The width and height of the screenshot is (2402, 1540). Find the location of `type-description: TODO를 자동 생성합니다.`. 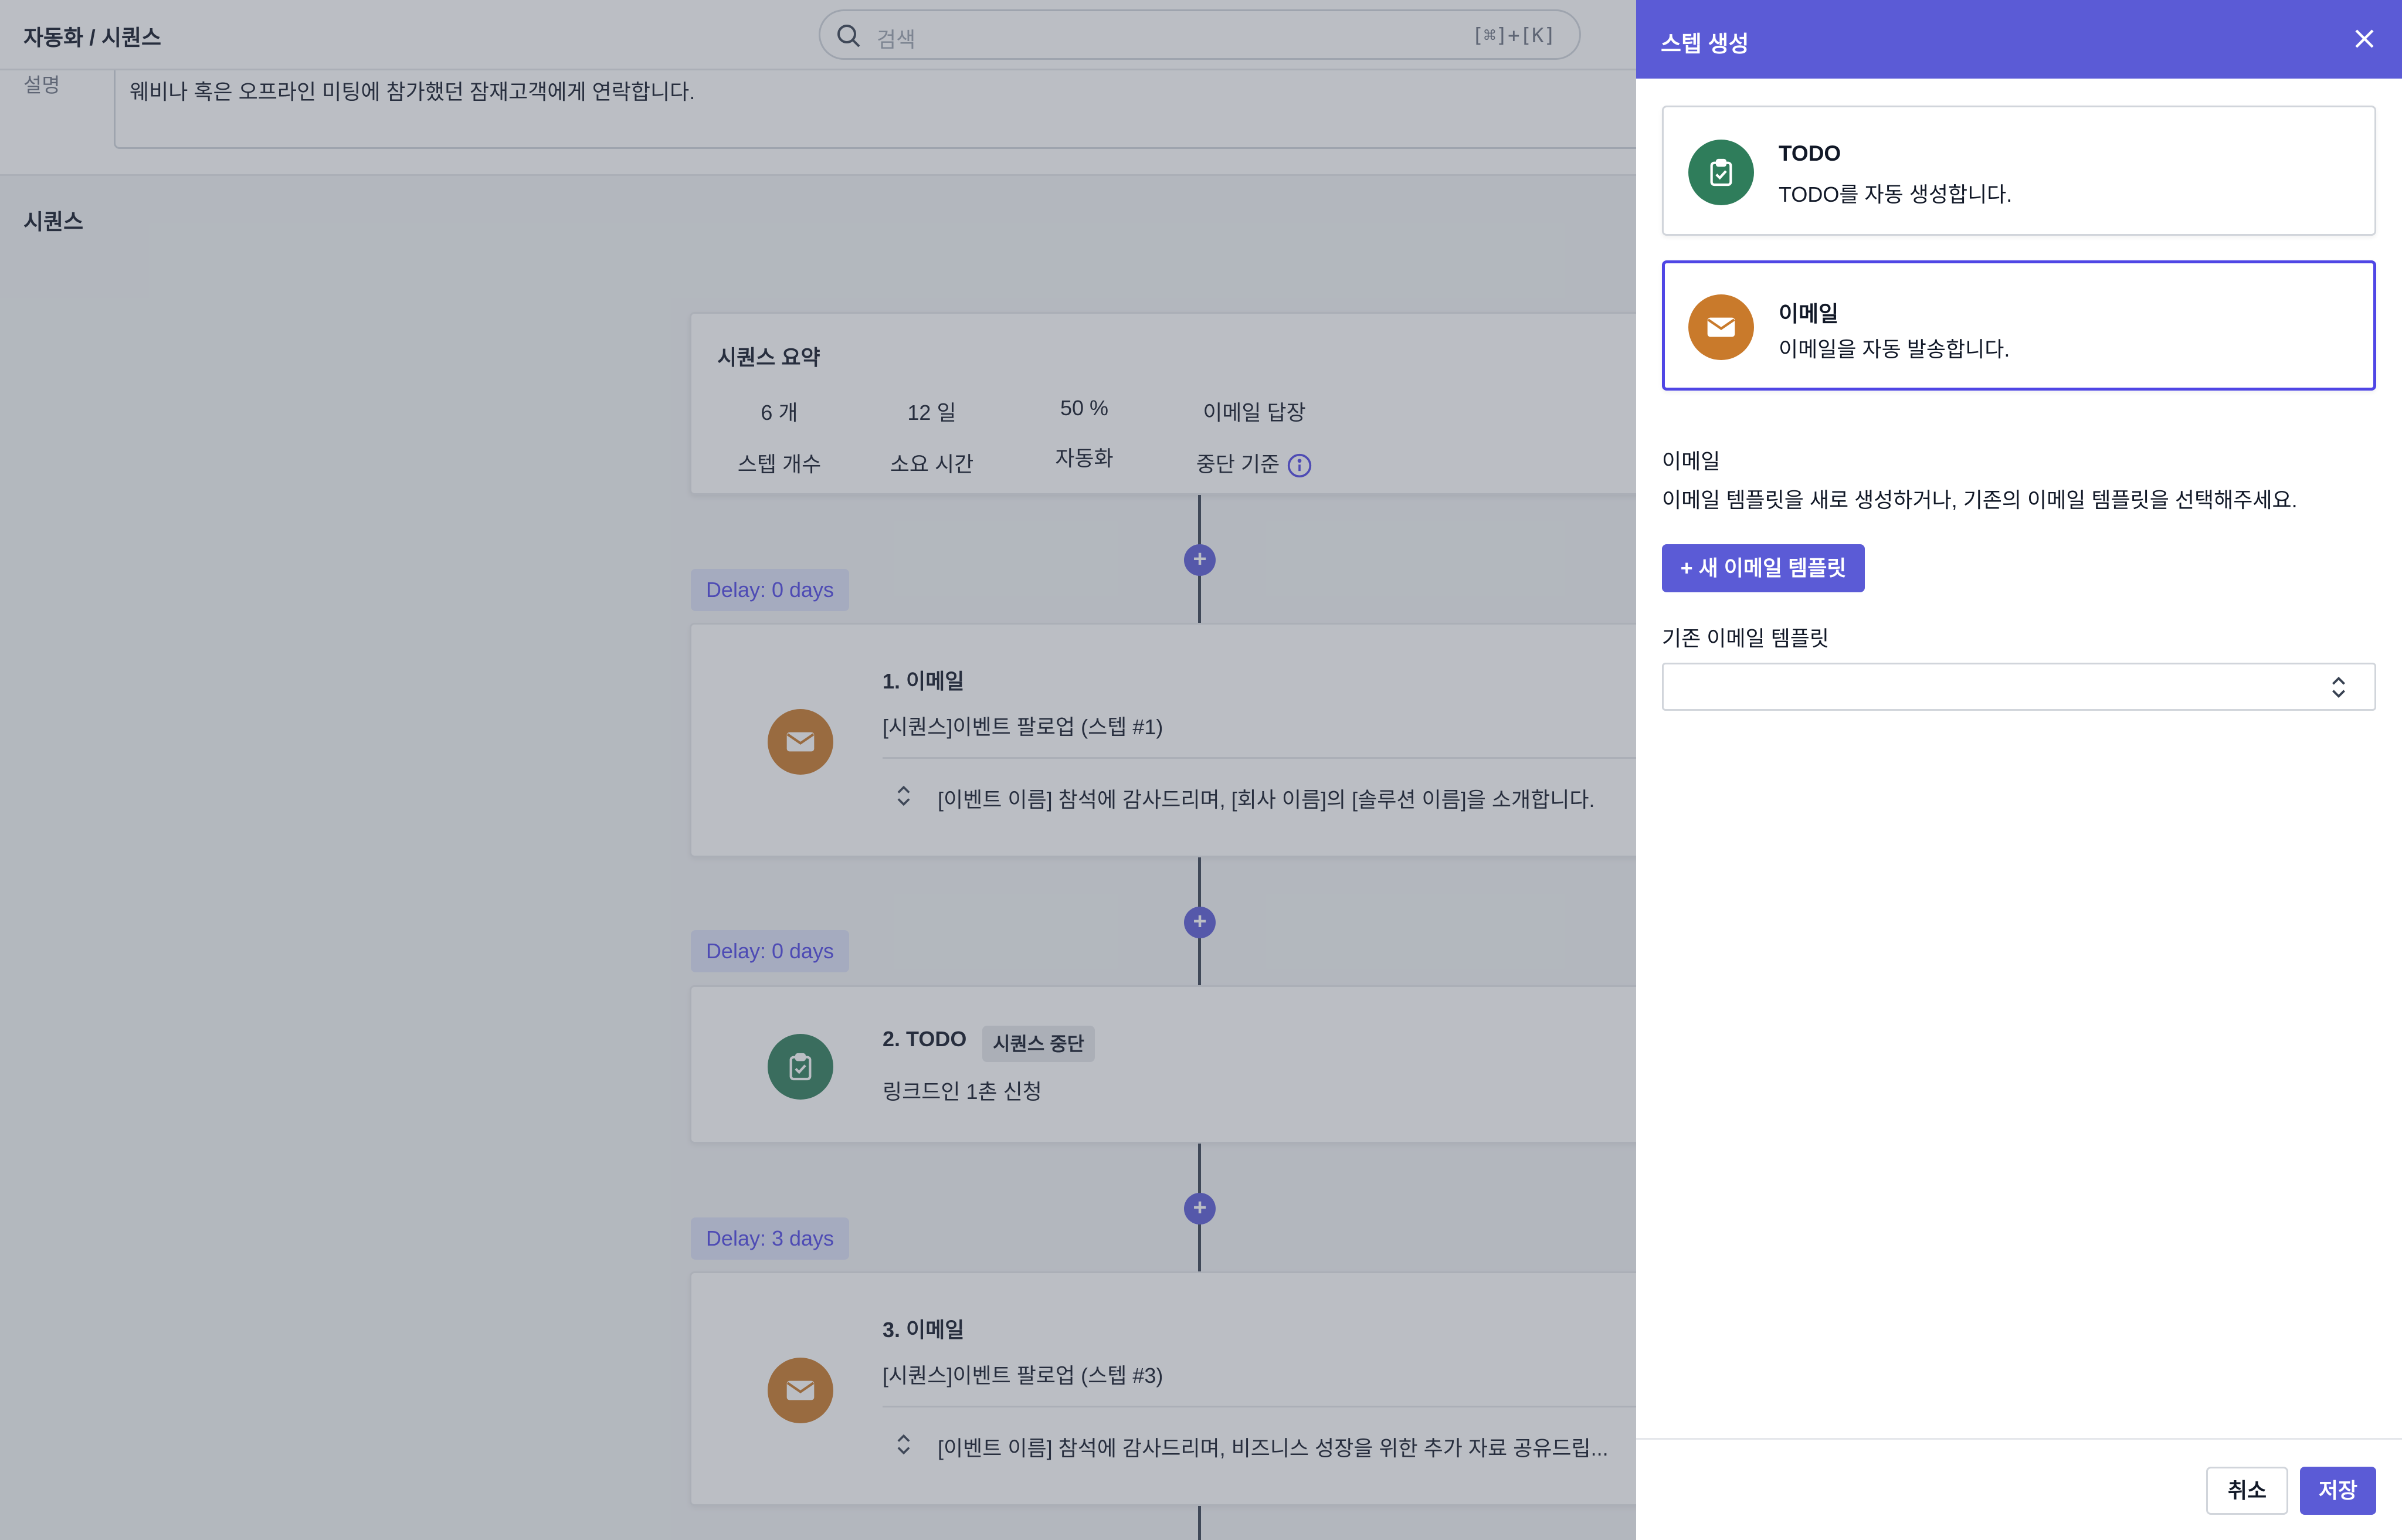

type-description: TODO를 자동 생성합니다. is located at coordinates (1896, 194).